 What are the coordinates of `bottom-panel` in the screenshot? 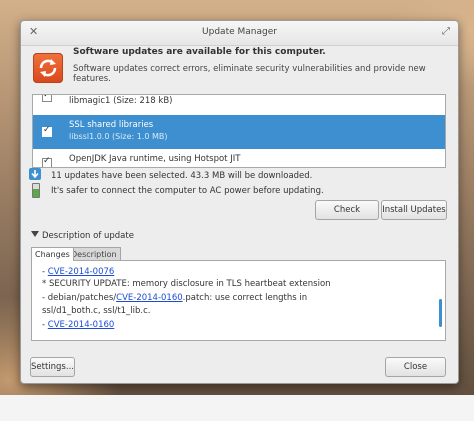 It's located at (237, 408).